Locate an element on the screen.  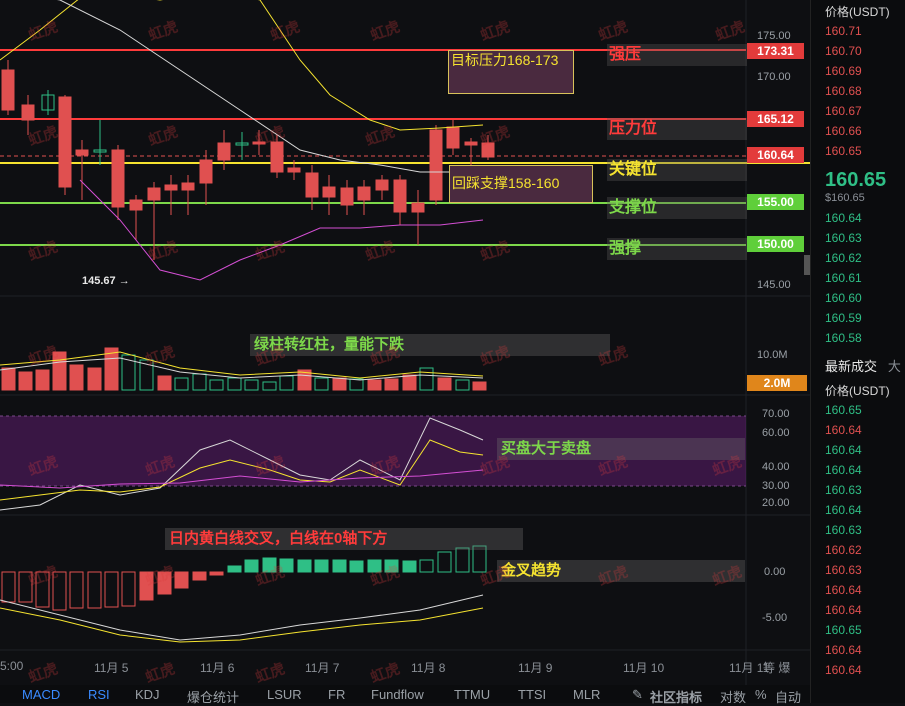
rsi-tick: 30.00 is located at coordinates (776, 486).